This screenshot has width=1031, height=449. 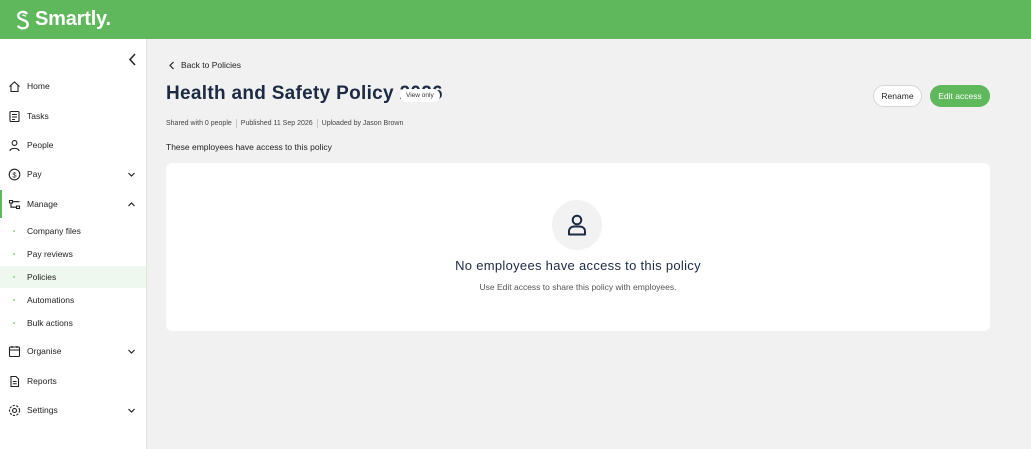 I want to click on person-icon, so click(x=577, y=225).